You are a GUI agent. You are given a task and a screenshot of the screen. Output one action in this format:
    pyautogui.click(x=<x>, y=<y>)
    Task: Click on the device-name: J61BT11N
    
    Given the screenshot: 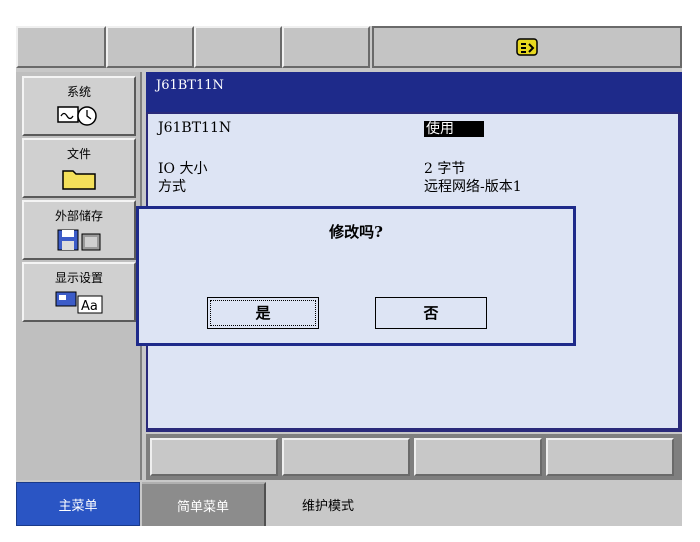 What is the action you would take?
    pyautogui.click(x=195, y=128)
    